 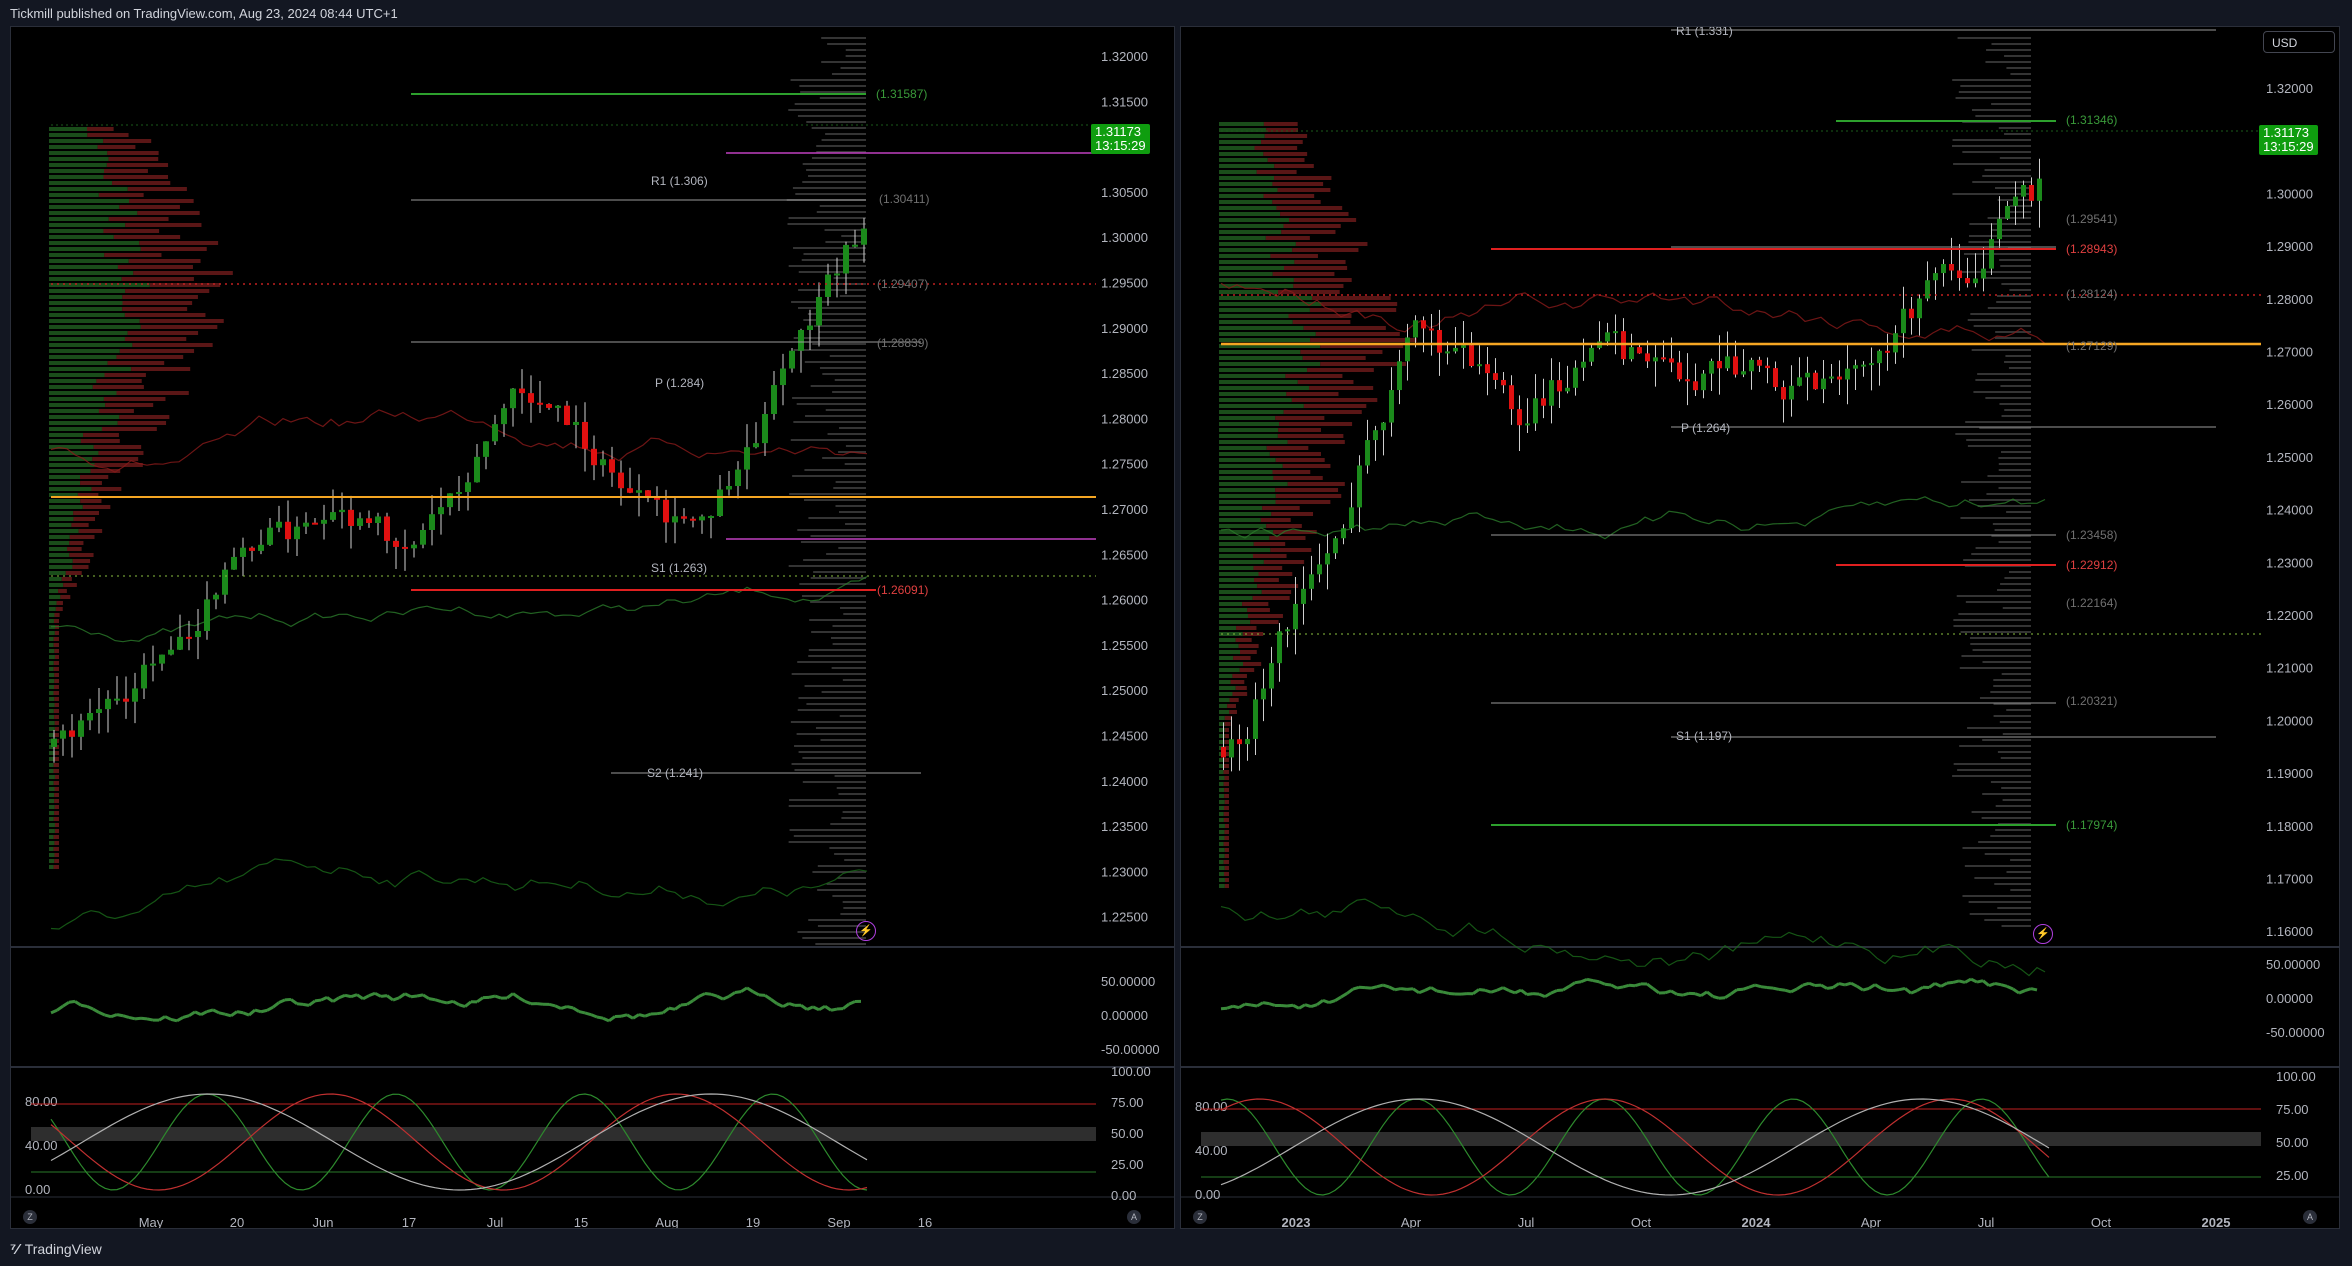 I want to click on time-axis-label: Jul, so click(x=1526, y=1222).